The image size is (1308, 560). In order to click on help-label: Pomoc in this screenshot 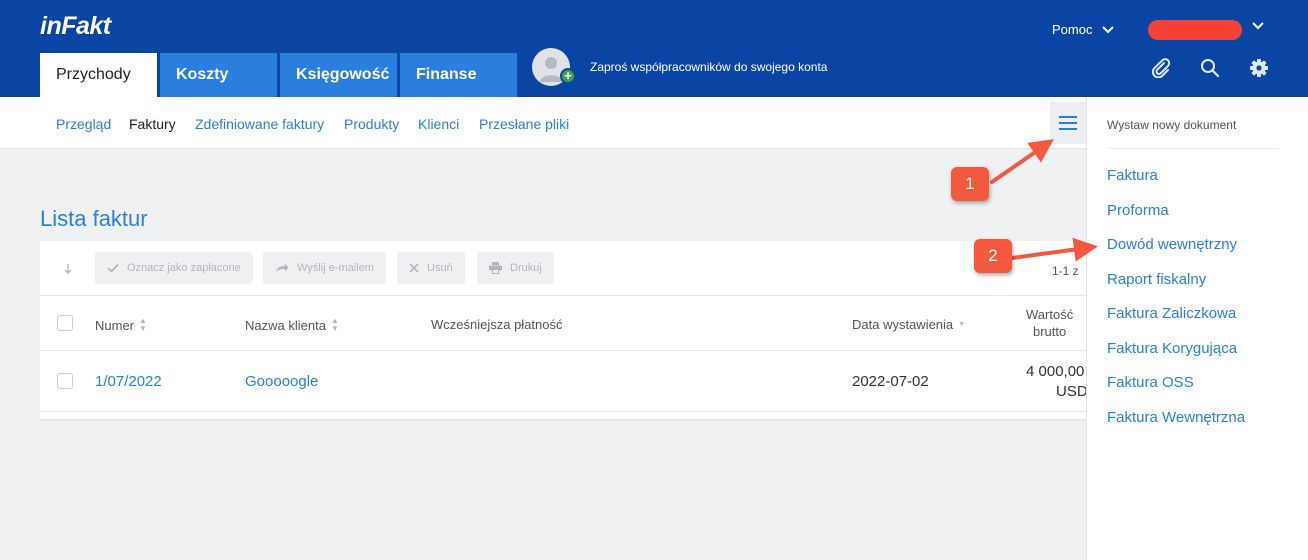, I will do `click(1072, 29)`.